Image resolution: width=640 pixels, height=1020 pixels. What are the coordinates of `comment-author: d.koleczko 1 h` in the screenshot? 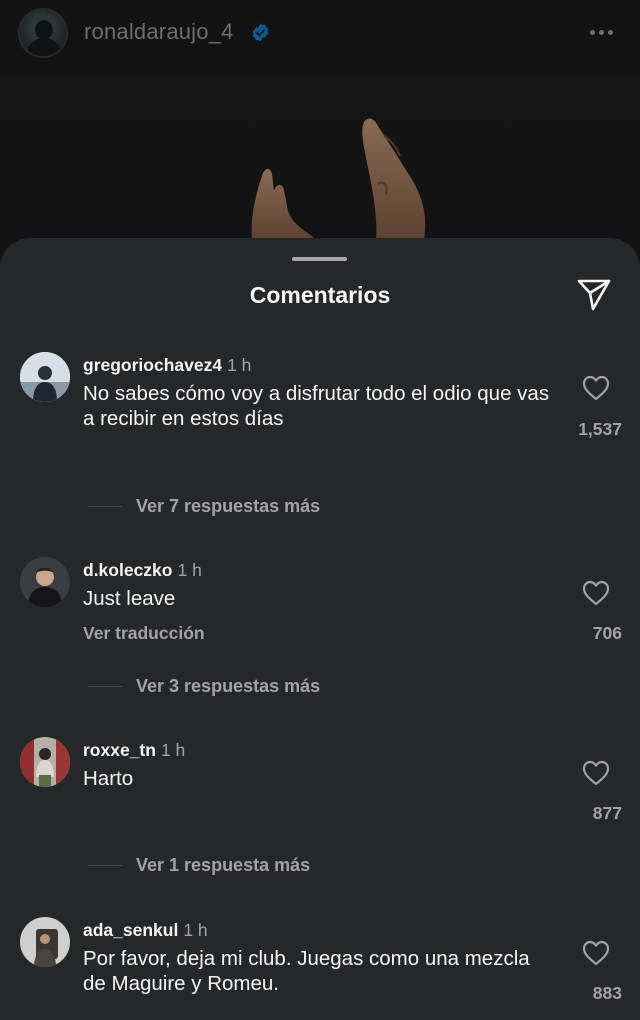 It's located at (142, 570).